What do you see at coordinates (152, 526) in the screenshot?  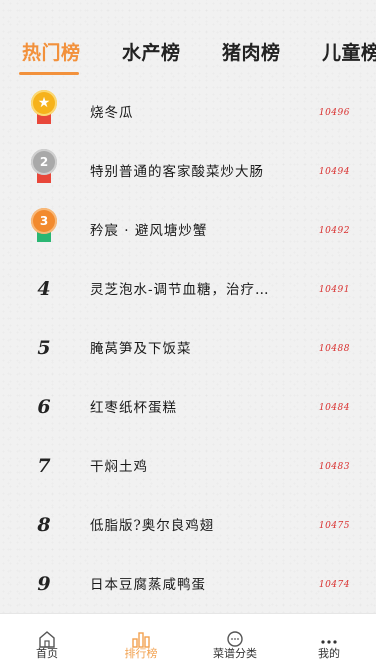 I see `recipe-title: 低脂版?奥尔良鸡翅` at bounding box center [152, 526].